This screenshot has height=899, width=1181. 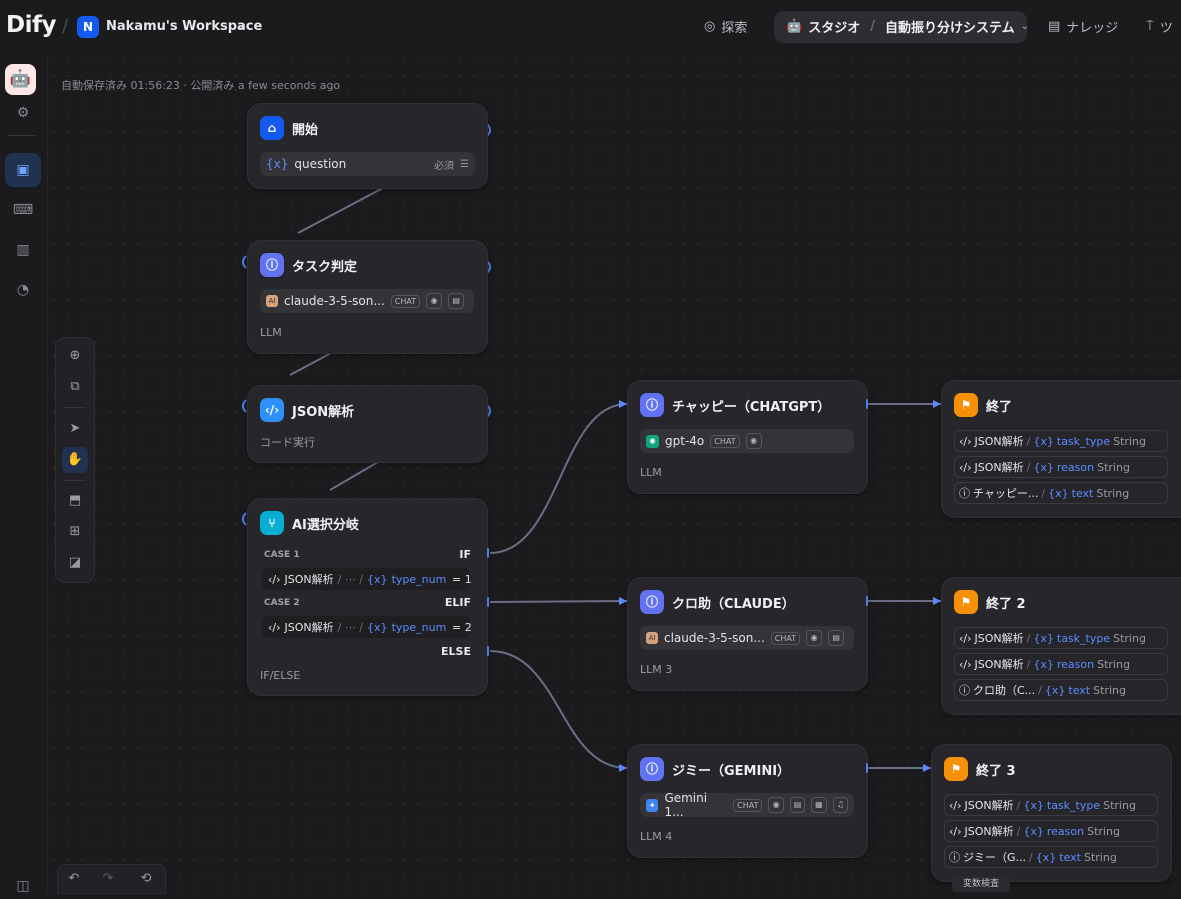 What do you see at coordinates (367, 146) in the screenshot?
I see `node-start: ⌂ 開始 {x} question 必須 ☰` at bounding box center [367, 146].